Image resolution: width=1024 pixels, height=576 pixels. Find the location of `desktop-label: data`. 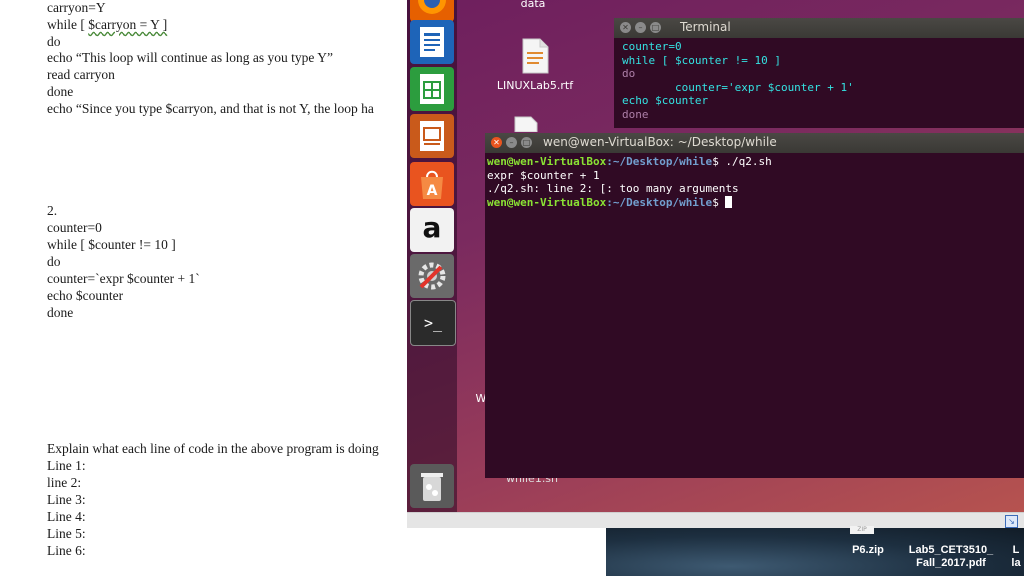

desktop-label: data is located at coordinates (533, 5).